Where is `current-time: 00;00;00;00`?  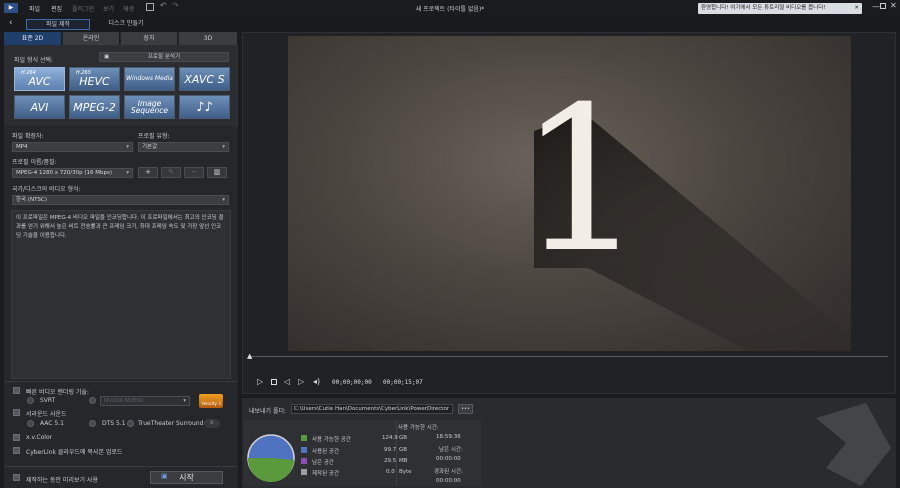
current-time: 00;00;00;00 is located at coordinates (352, 382).